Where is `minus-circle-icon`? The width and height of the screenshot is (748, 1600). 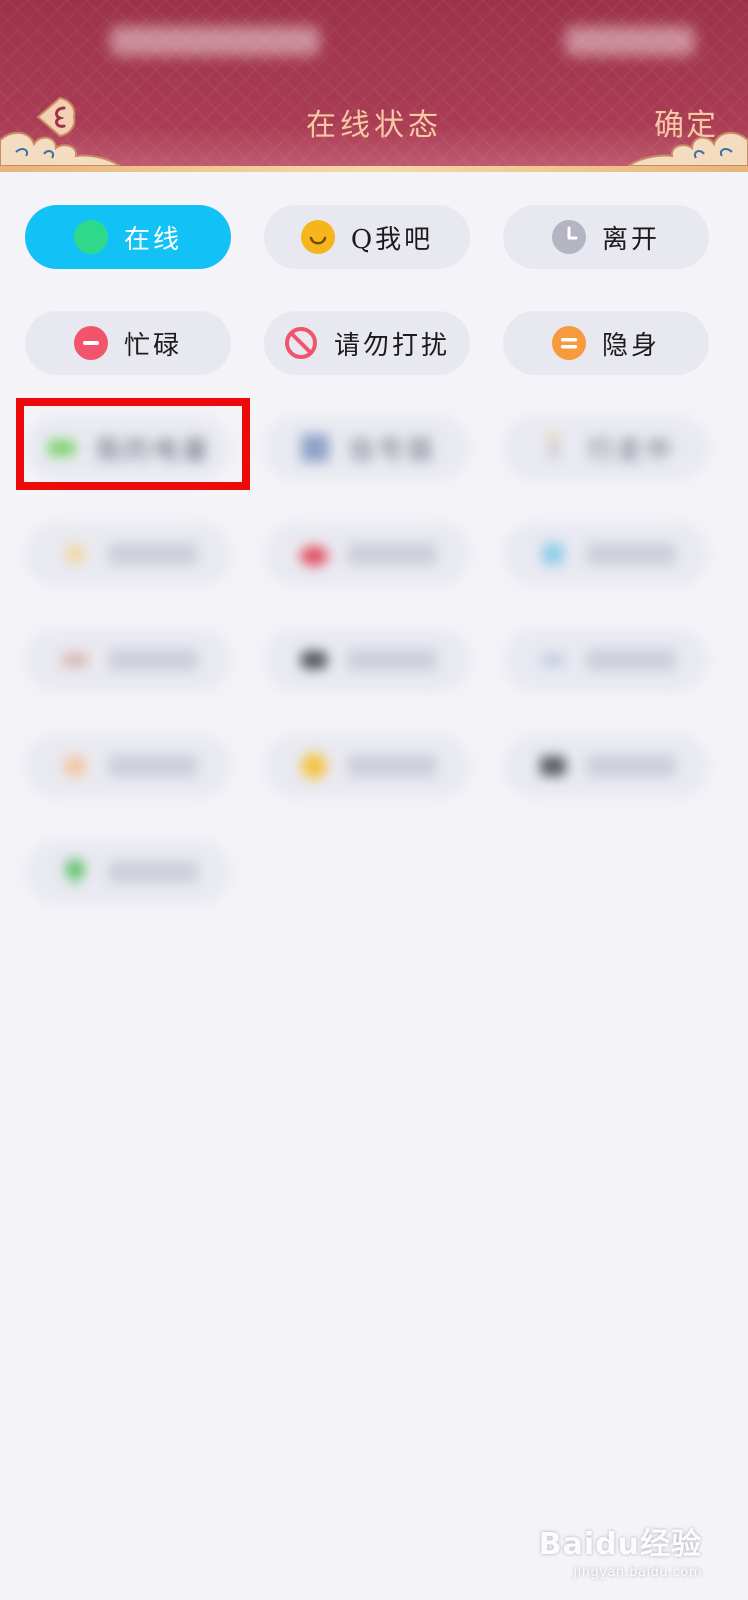
minus-circle-icon is located at coordinates (90, 343).